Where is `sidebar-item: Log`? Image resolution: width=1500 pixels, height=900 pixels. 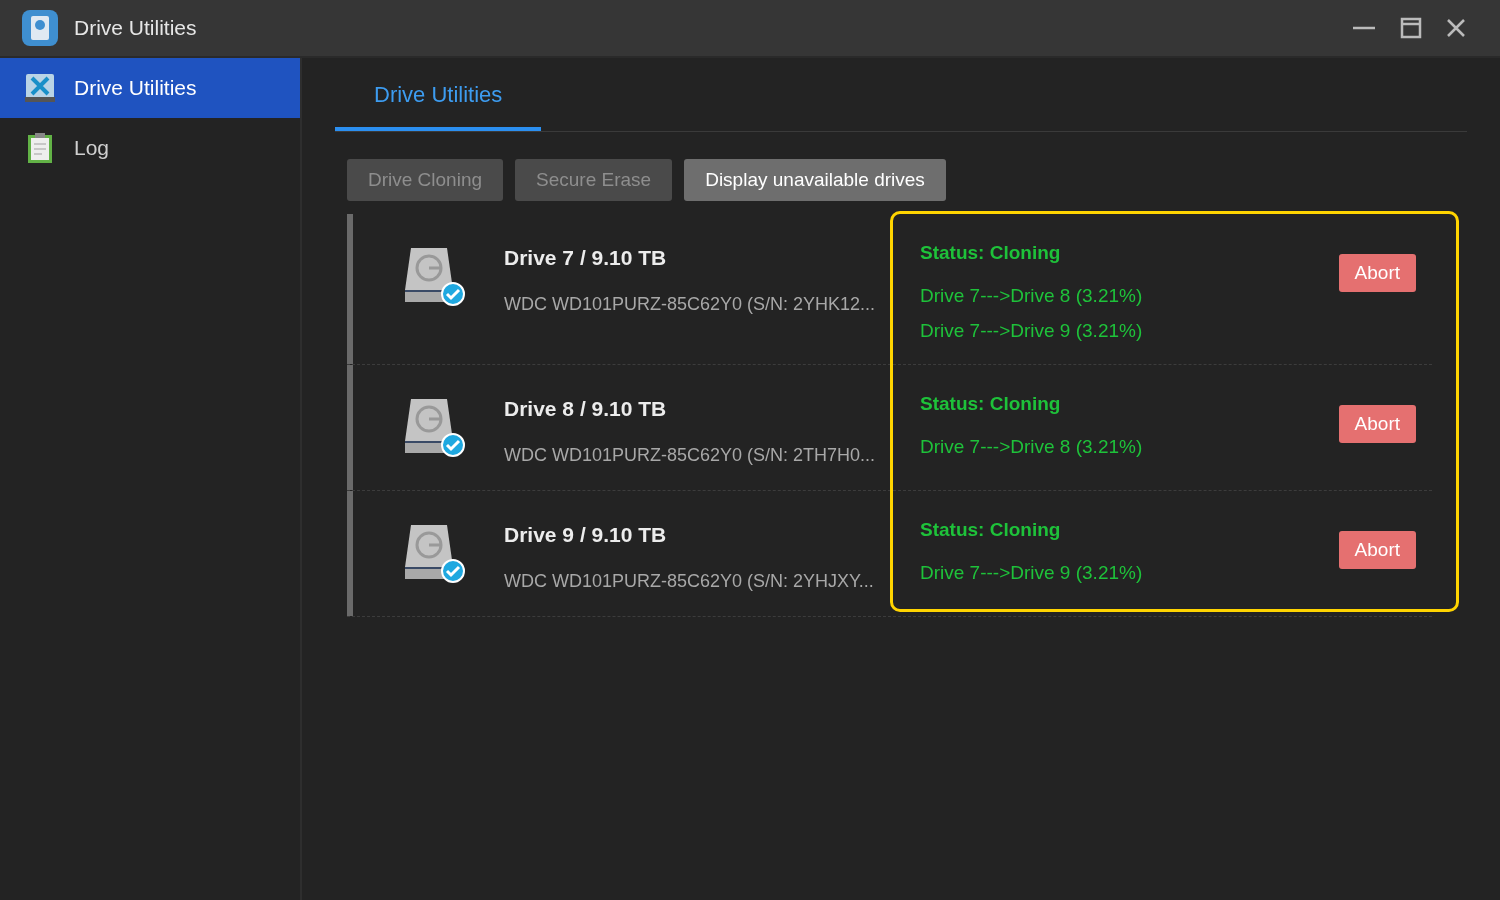 sidebar-item: Log is located at coordinates (150, 148).